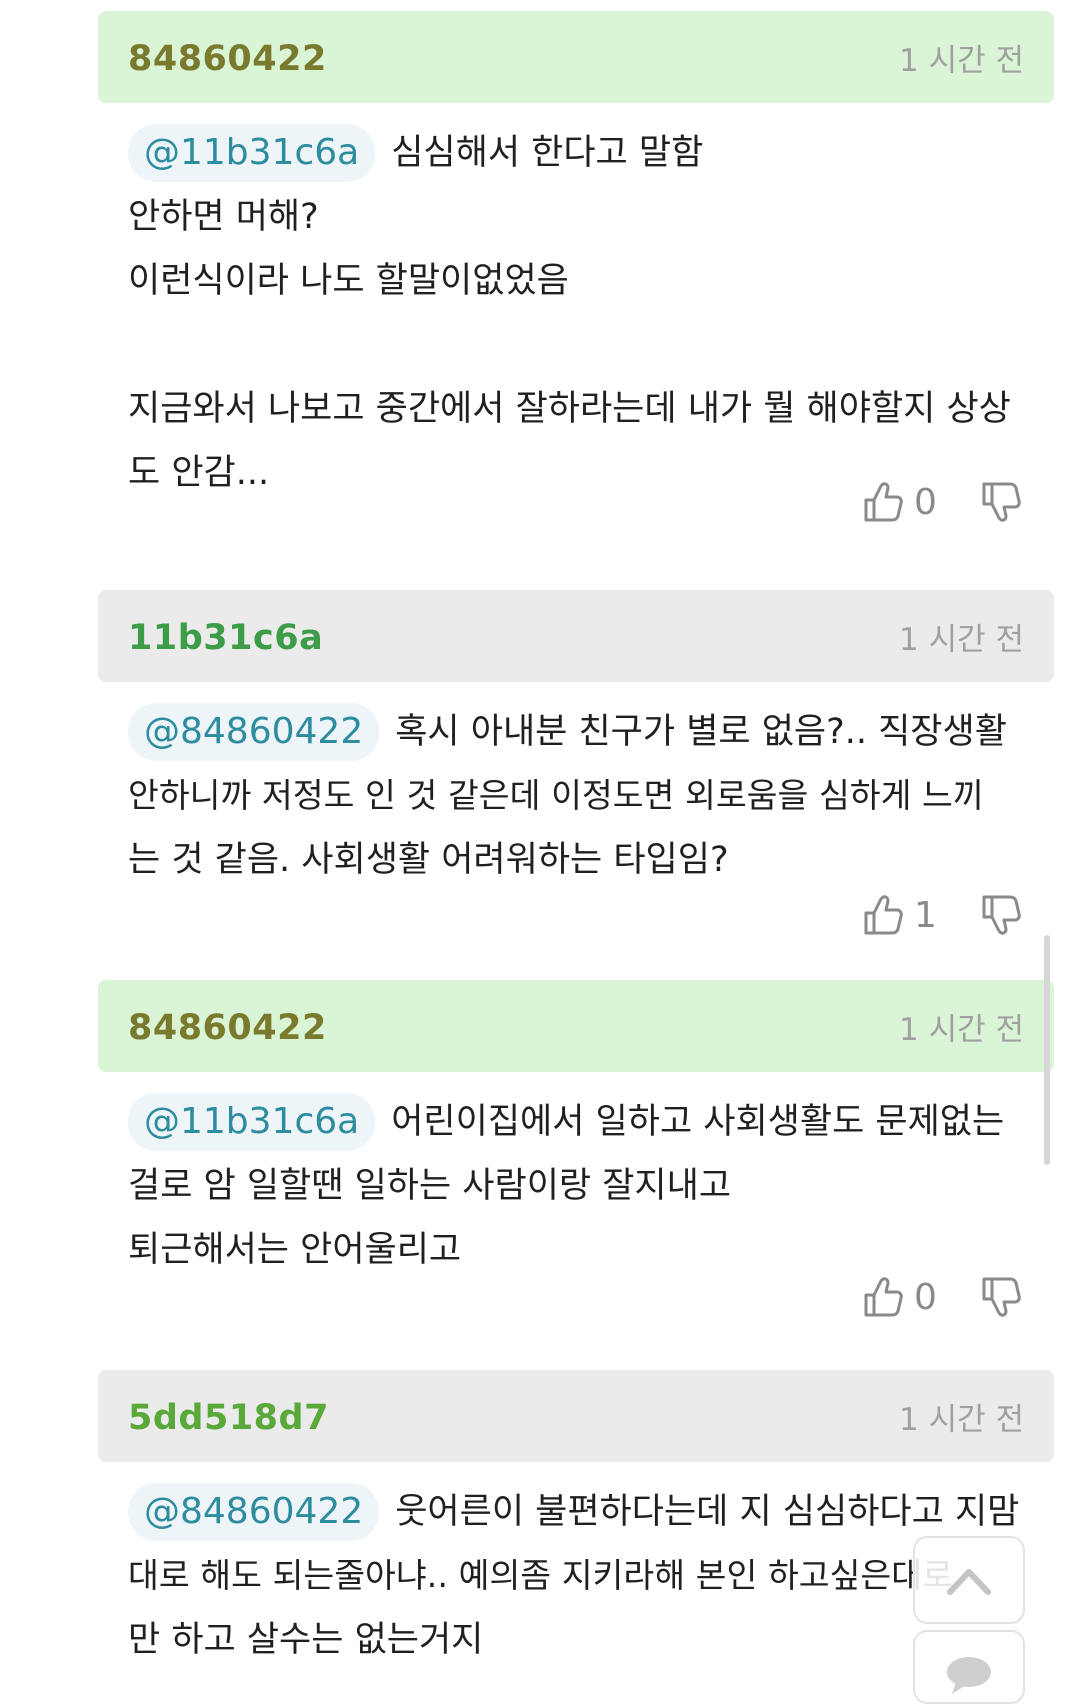  I want to click on comment-line: 안하면 머해?, so click(223, 217).